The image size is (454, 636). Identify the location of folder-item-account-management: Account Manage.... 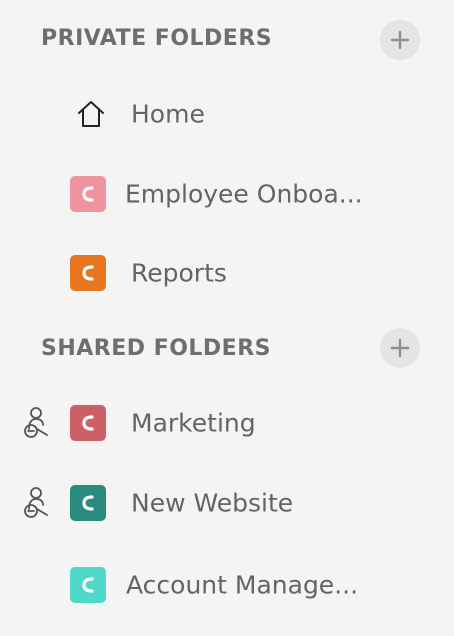
(227, 585).